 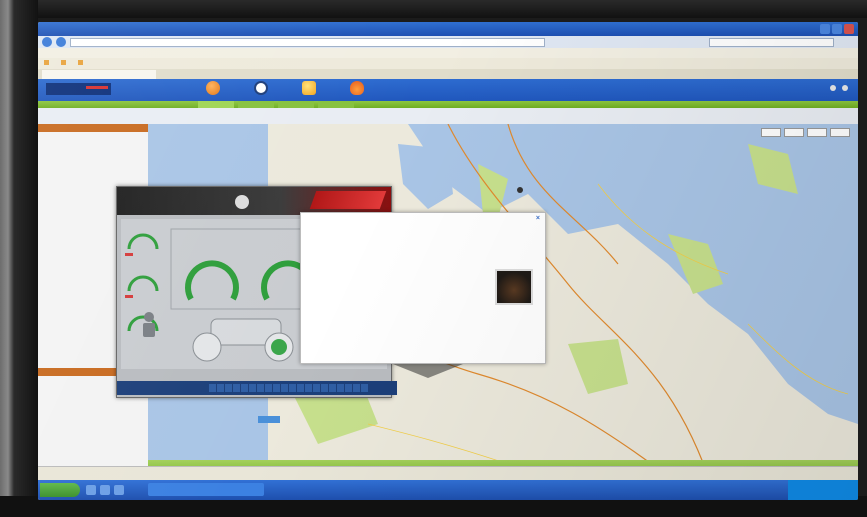 What do you see at coordinates (149, 324) in the screenshot?
I see `operator-icon` at bounding box center [149, 324].